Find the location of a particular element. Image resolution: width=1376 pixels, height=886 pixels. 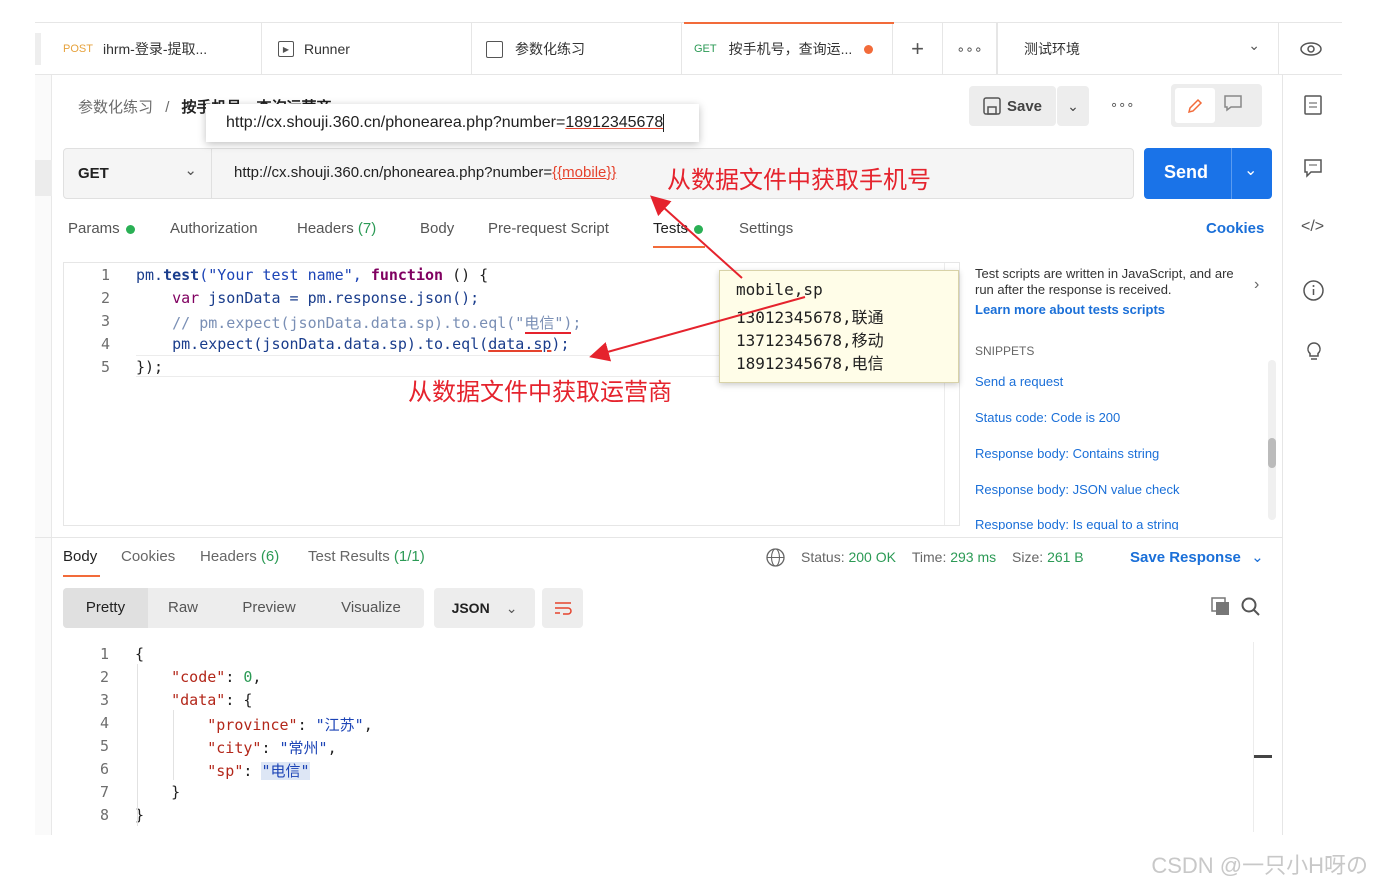

size-value: 261 B is located at coordinates (1065, 557).